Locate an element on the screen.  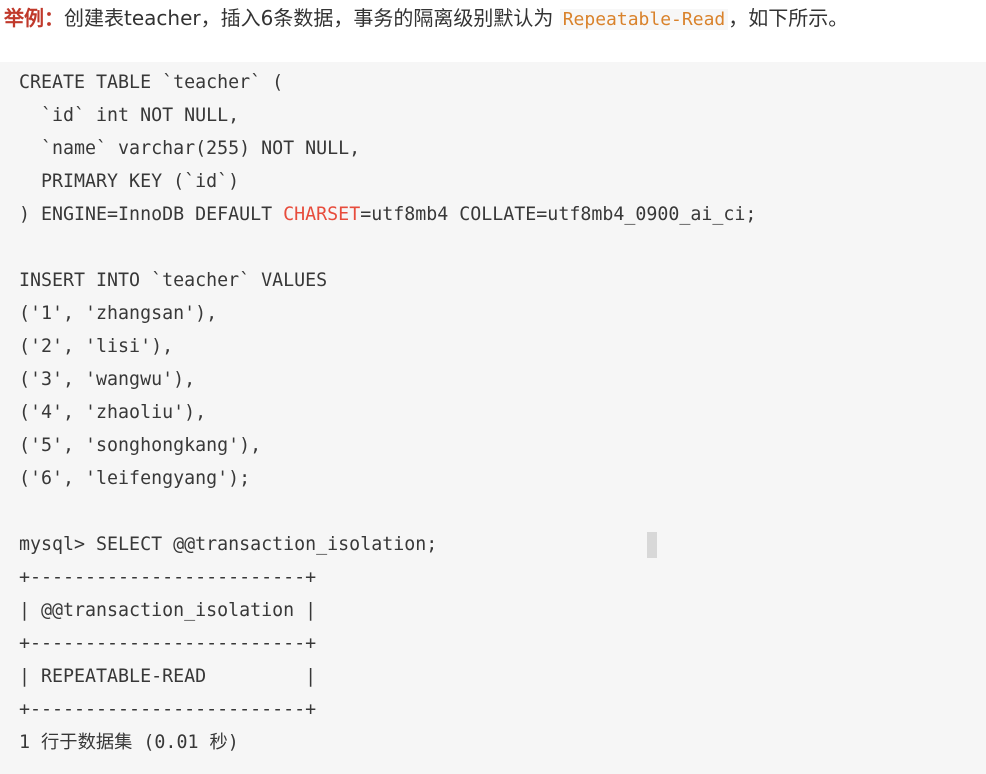
code-line: ('2', 'lisi'), is located at coordinates (96, 346).